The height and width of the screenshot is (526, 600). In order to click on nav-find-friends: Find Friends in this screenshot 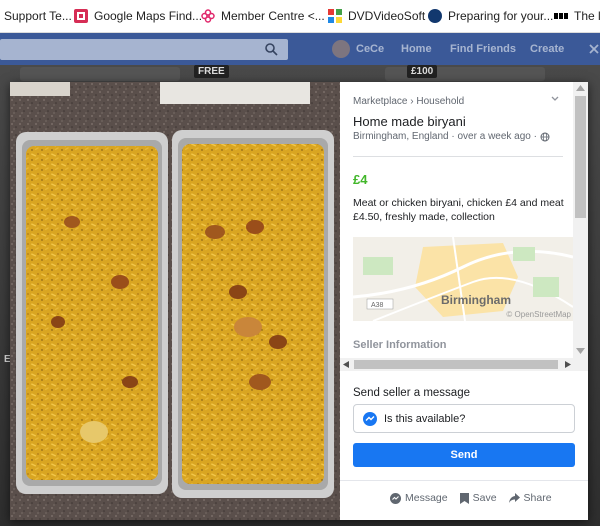, I will do `click(483, 49)`.